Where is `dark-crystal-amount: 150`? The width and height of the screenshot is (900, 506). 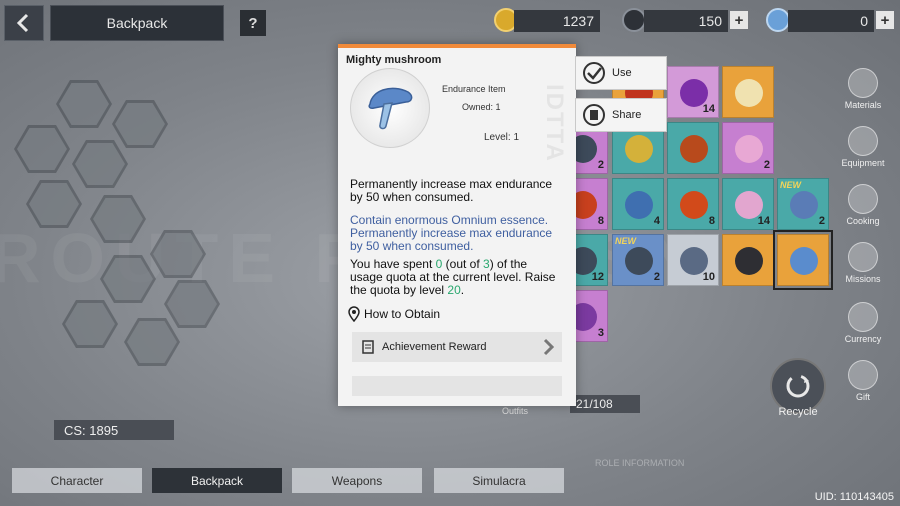 dark-crystal-amount: 150 is located at coordinates (686, 21).